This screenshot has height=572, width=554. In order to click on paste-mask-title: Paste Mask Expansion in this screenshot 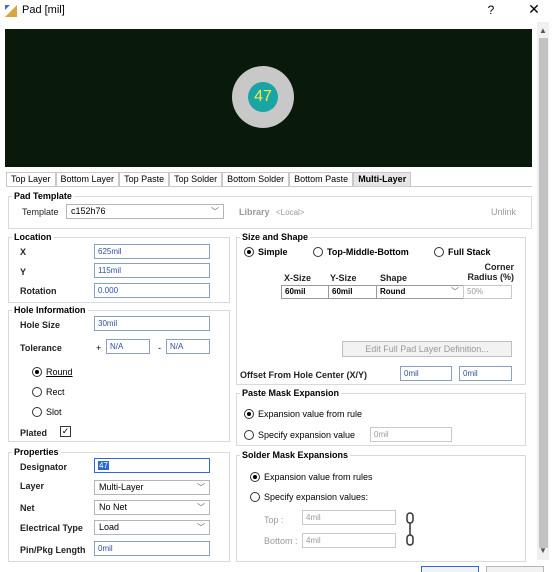, I will do `click(291, 393)`.